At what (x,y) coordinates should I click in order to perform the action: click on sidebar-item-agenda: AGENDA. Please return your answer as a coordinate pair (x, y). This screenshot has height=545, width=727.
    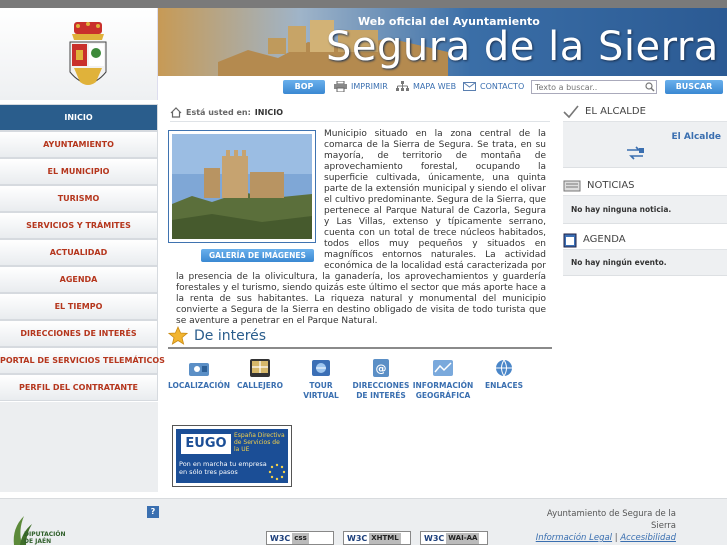
    Looking at the image, I should click on (79, 279).